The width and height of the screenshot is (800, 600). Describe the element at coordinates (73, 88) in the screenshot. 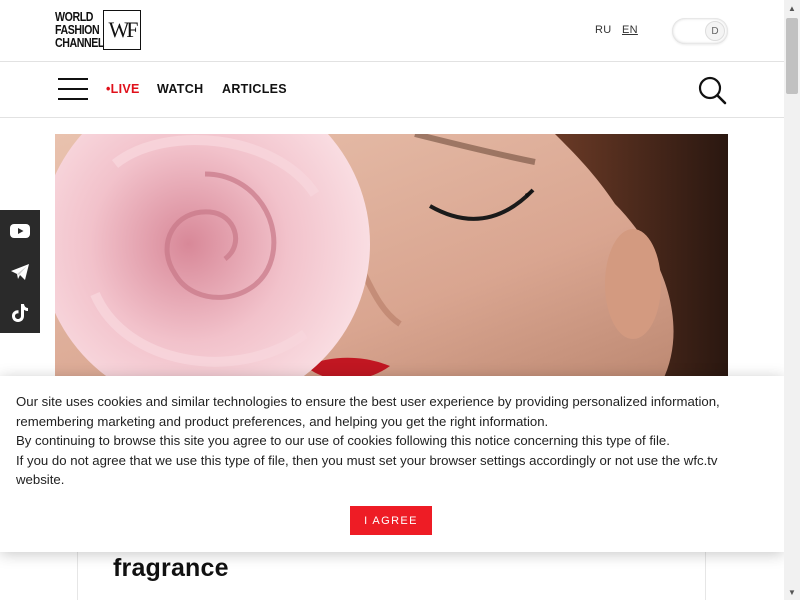

I see `menu-icon` at that location.